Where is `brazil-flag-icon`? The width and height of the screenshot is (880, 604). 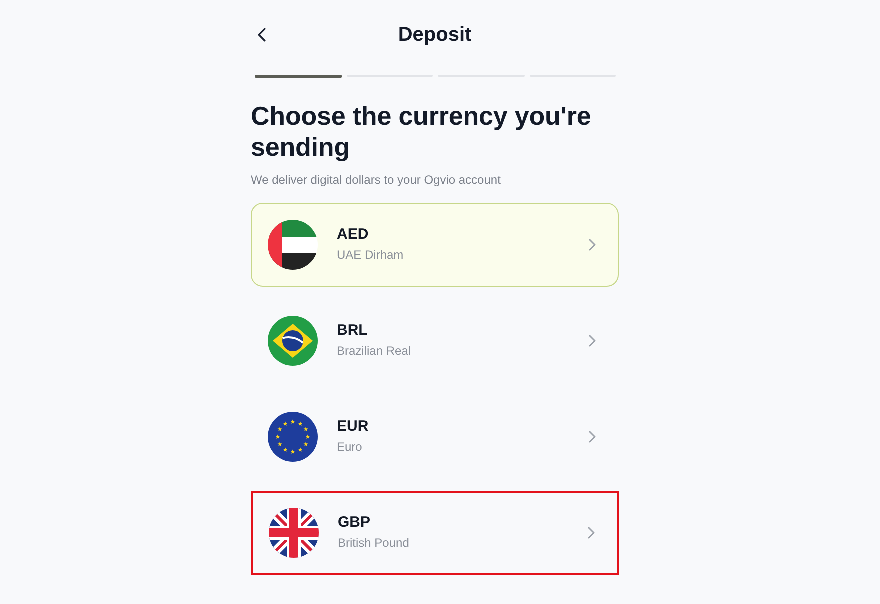 brazil-flag-icon is located at coordinates (293, 341).